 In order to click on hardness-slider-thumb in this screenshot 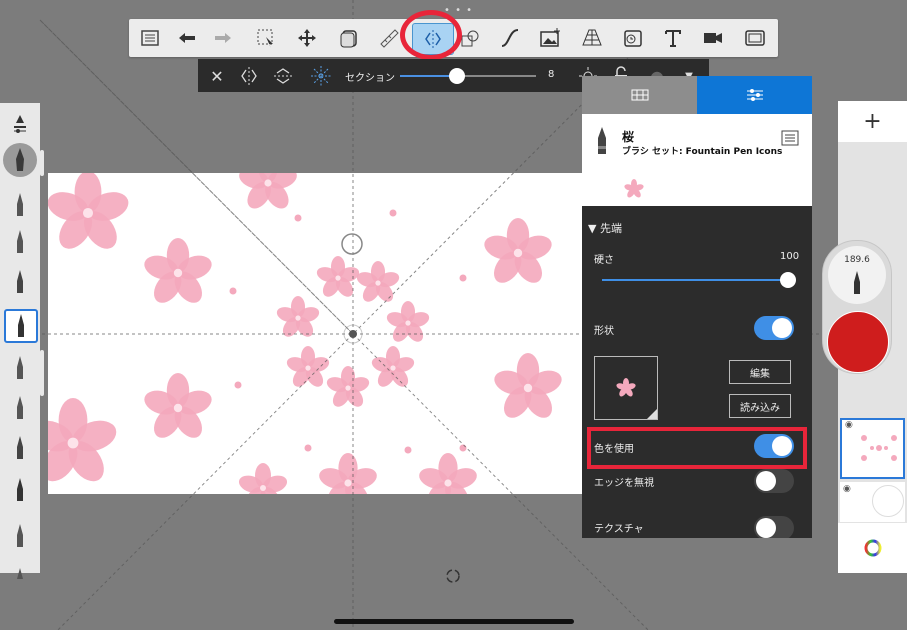, I will do `click(788, 280)`.